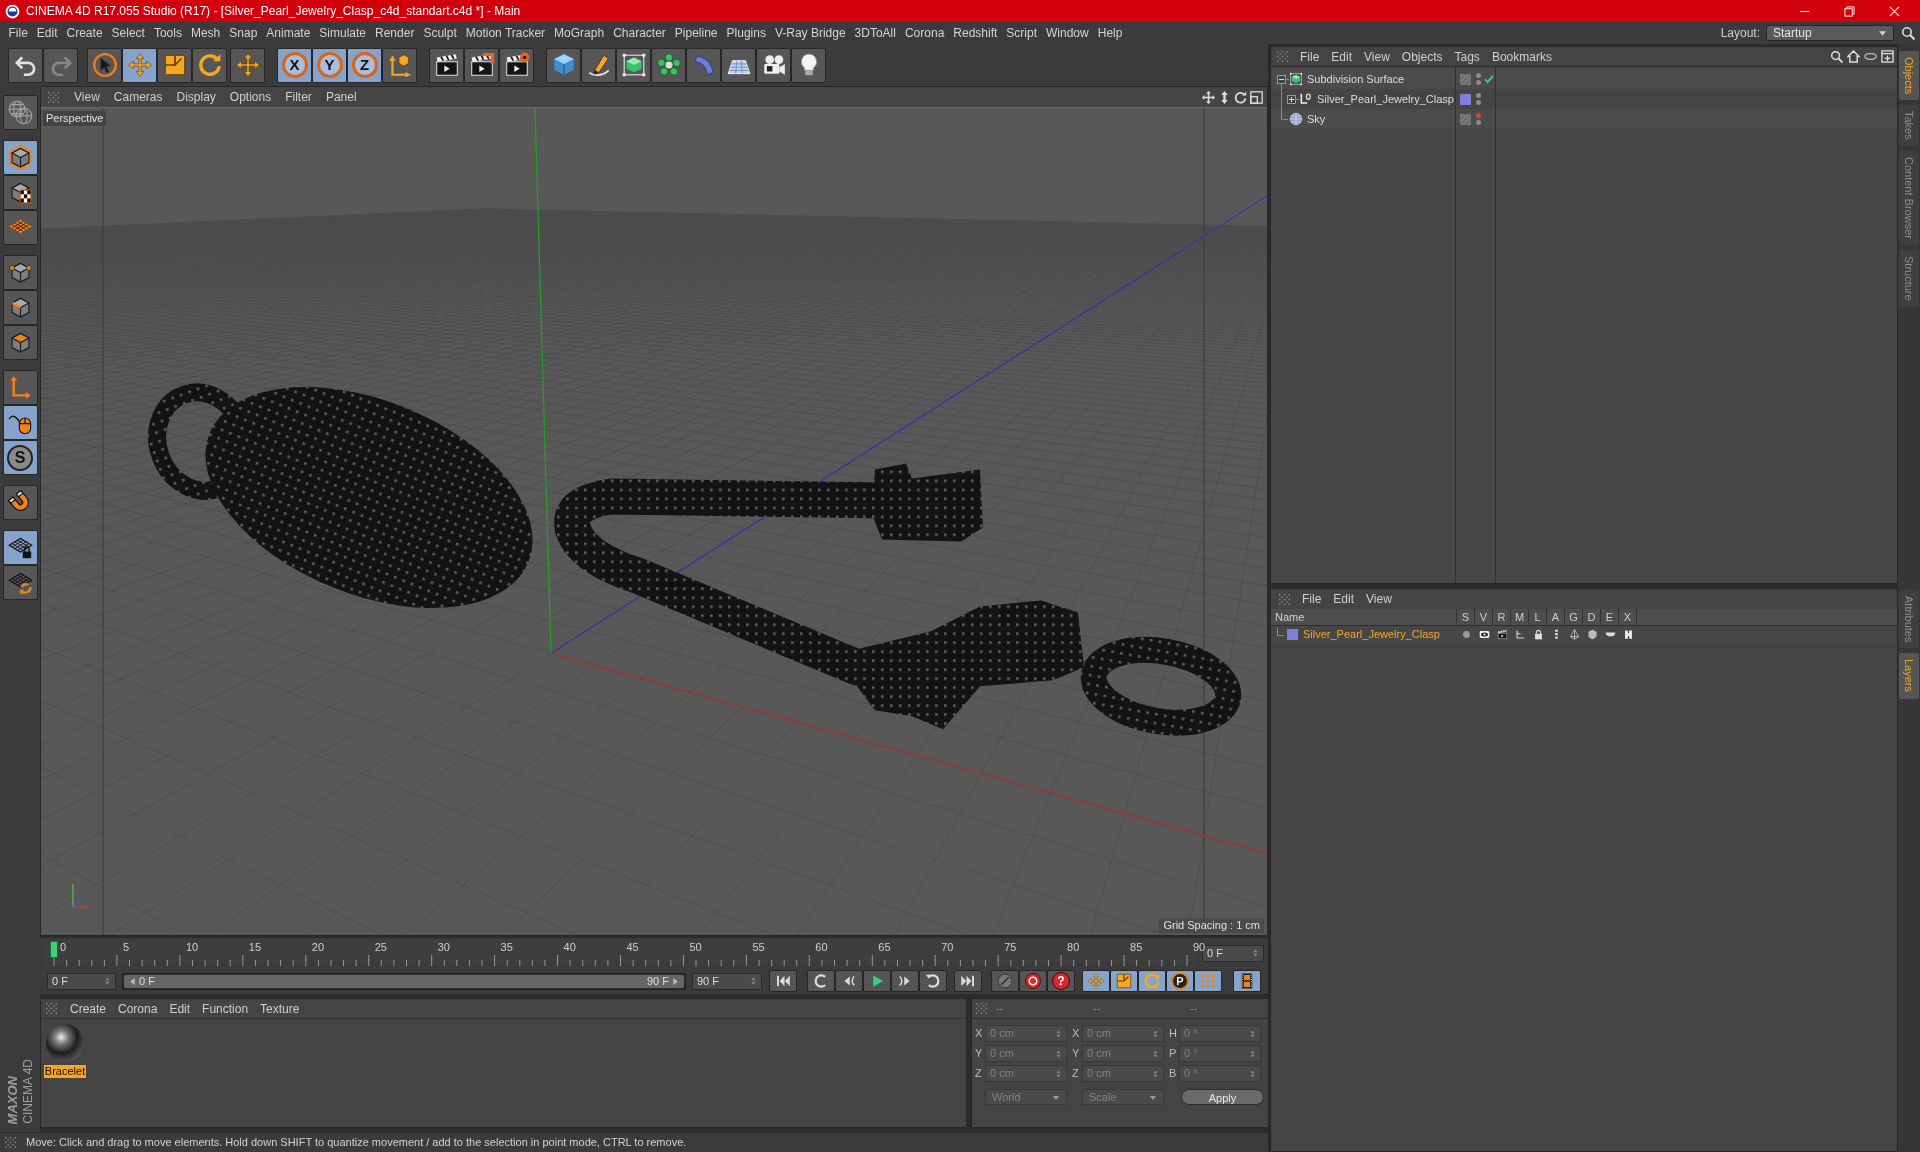  What do you see at coordinates (849, 981) in the screenshot?
I see `previous-frame-button` at bounding box center [849, 981].